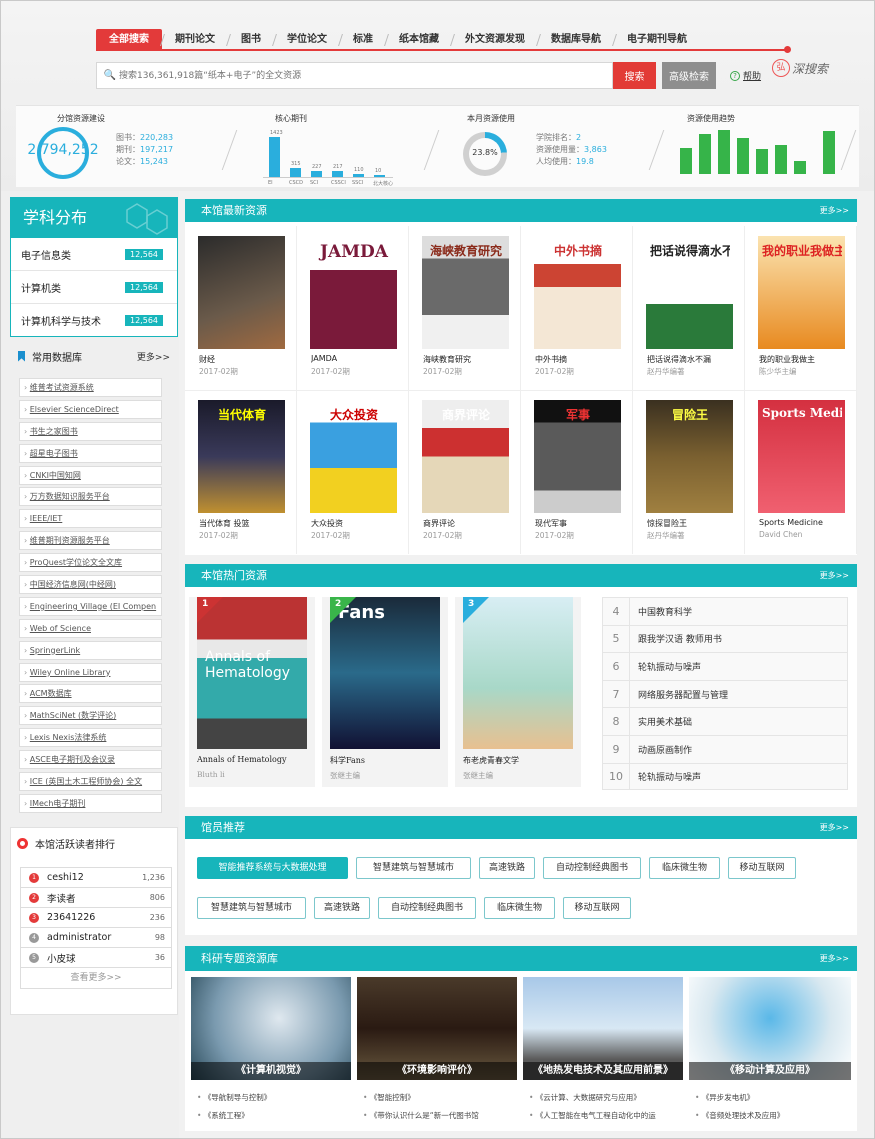 The width and height of the screenshot is (875, 1139). I want to click on database-link: ICE (英国土木工程师协会) 全文, so click(90, 782).